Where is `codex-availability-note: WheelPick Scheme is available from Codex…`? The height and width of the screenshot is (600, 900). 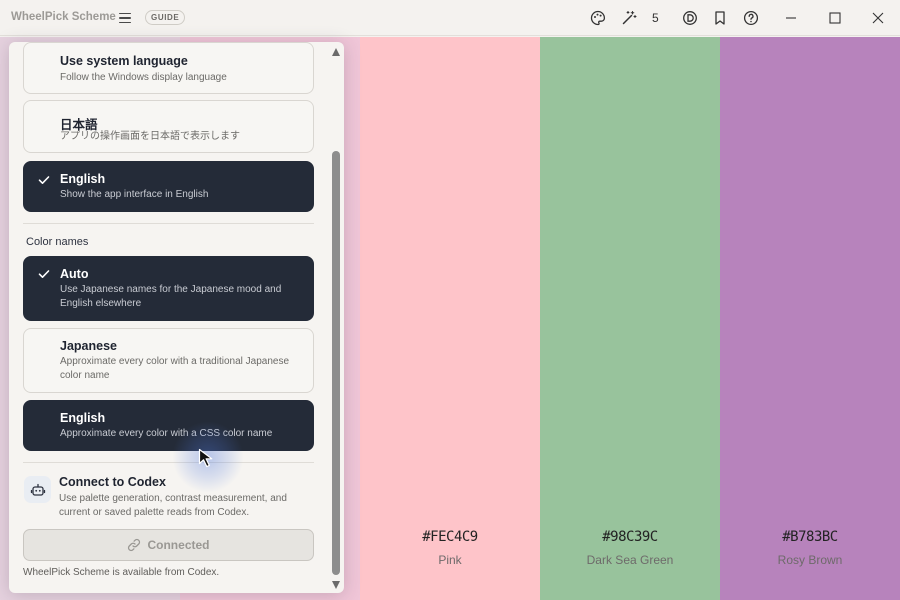
codex-availability-note: WheelPick Scheme is available from Codex… is located at coordinates (121, 572).